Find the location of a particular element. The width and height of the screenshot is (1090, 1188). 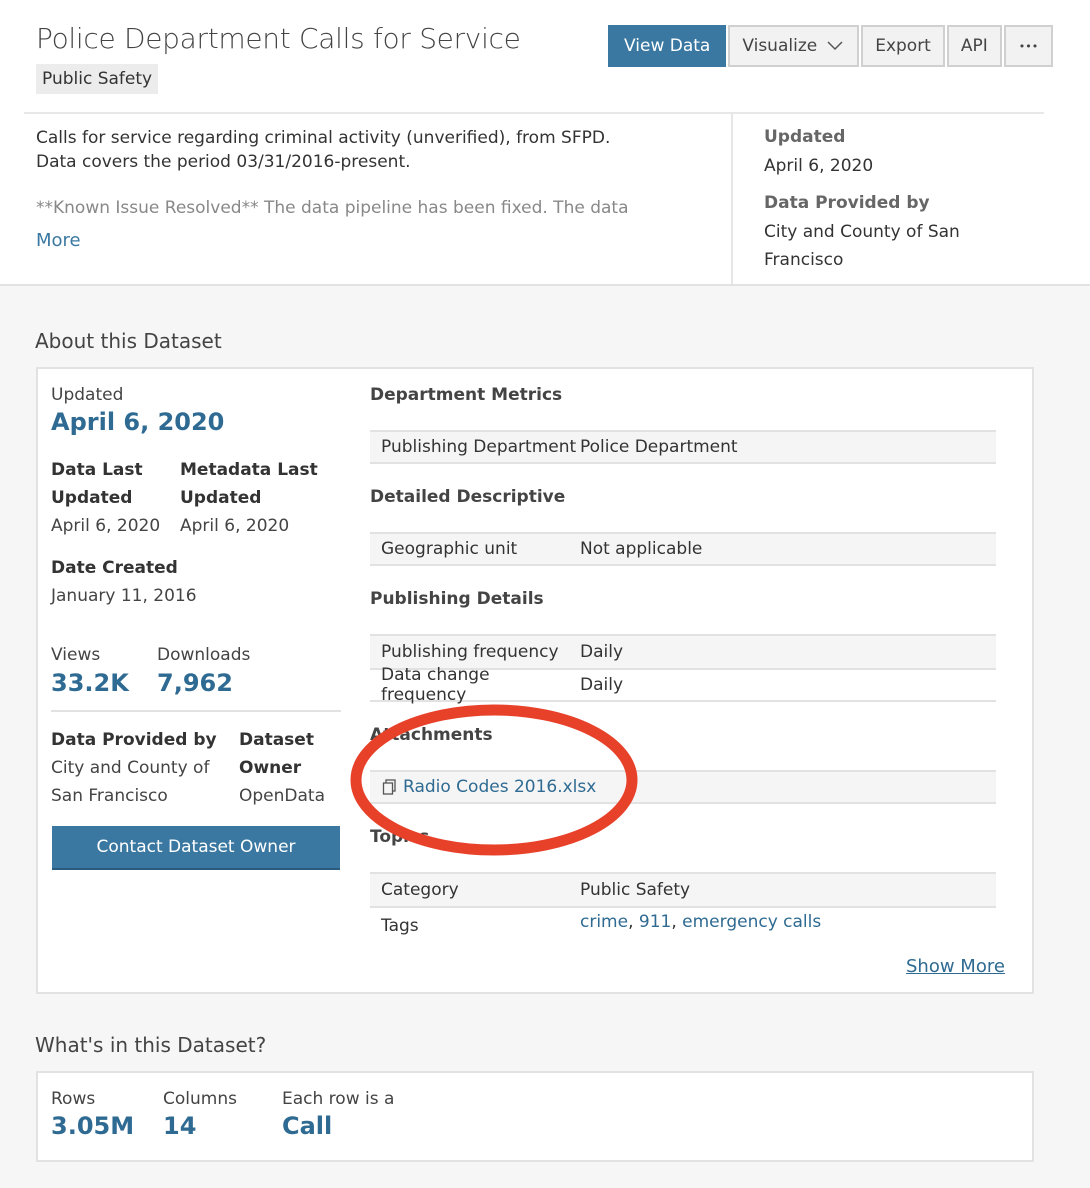

visualize-button: Visualize is located at coordinates (794, 46).